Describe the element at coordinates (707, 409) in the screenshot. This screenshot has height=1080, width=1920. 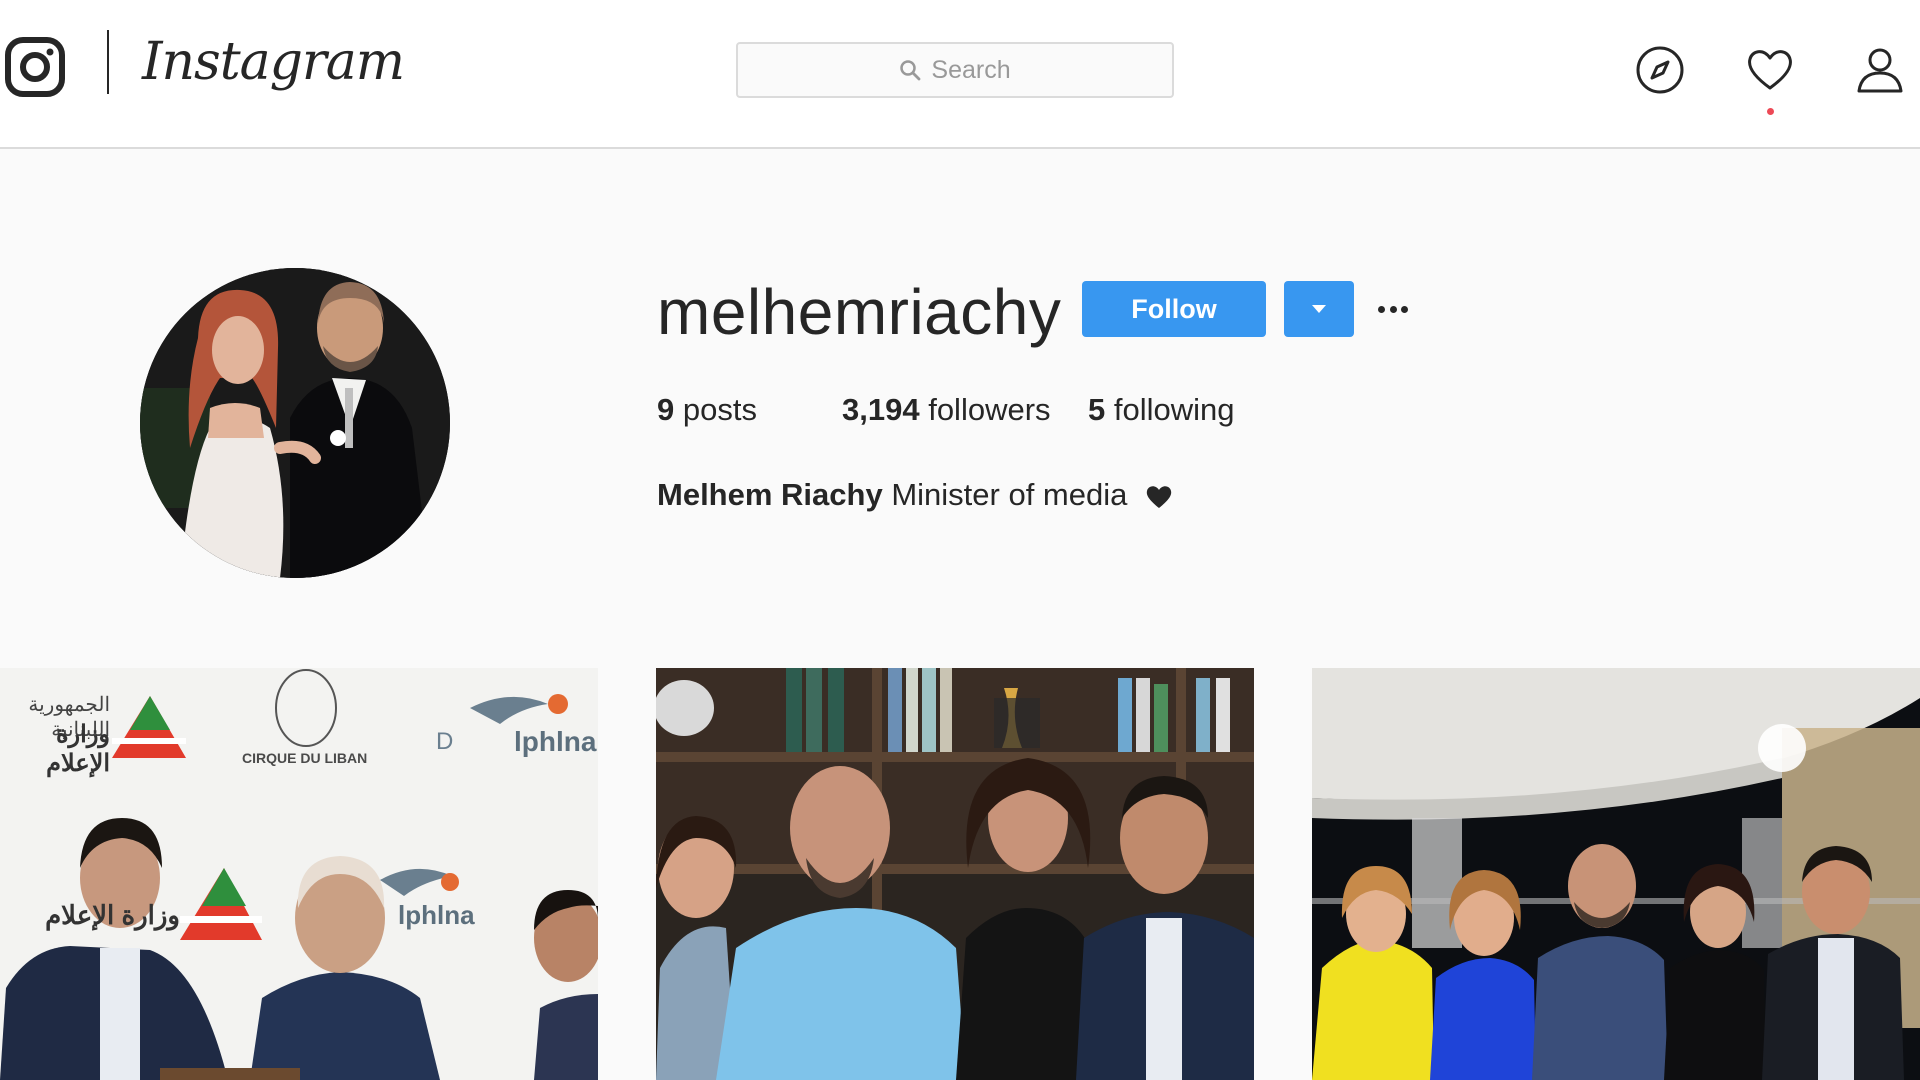
I see `posts-stat: 9 posts` at that location.